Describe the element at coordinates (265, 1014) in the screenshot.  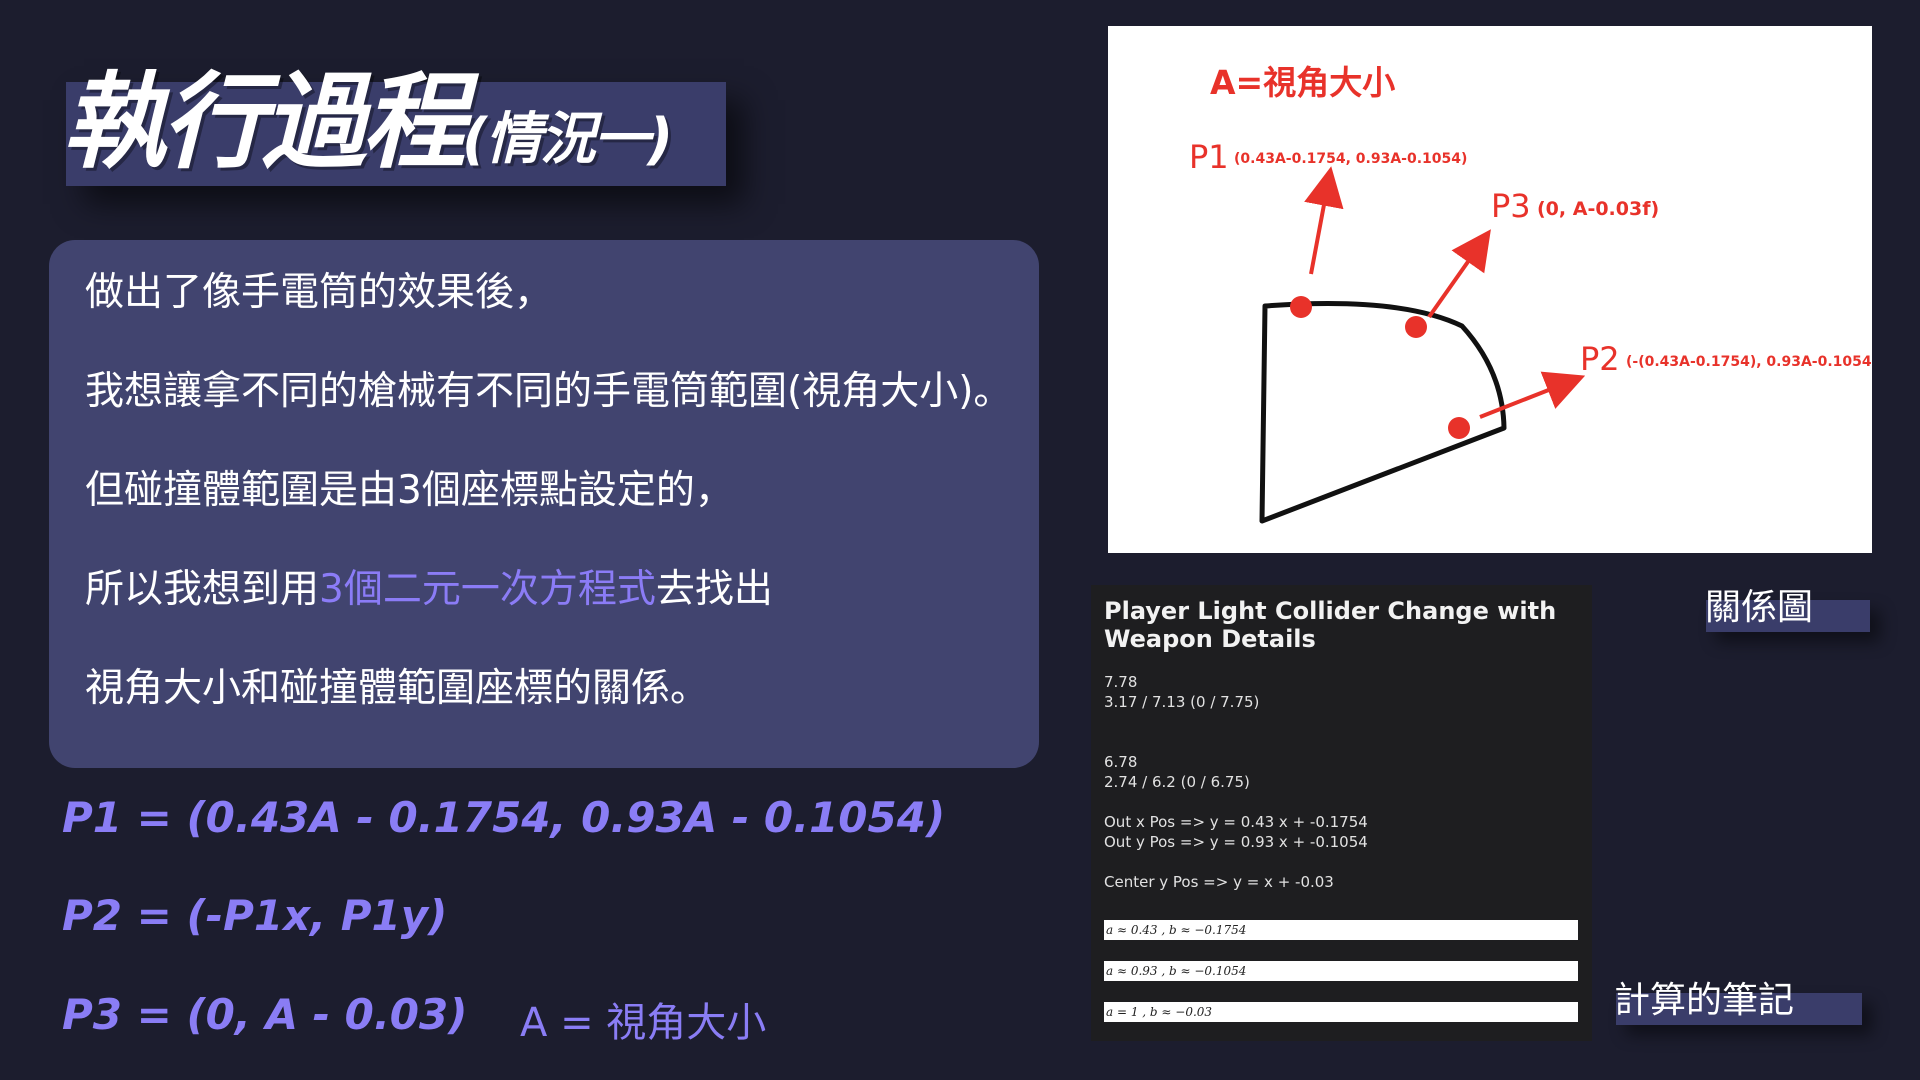
I see `formula-p3: P3 = (0, A - 0.03)` at that location.